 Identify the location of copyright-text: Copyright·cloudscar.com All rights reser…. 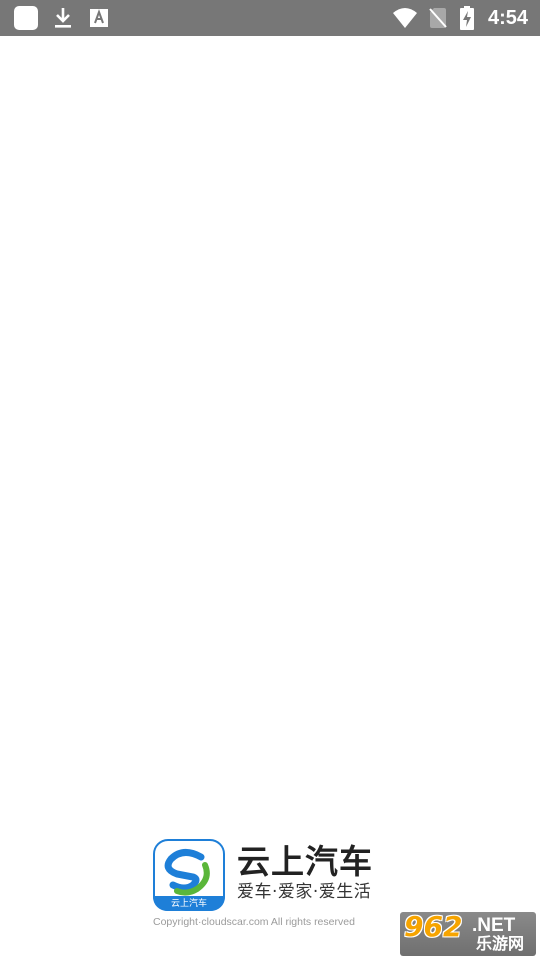
(254, 922).